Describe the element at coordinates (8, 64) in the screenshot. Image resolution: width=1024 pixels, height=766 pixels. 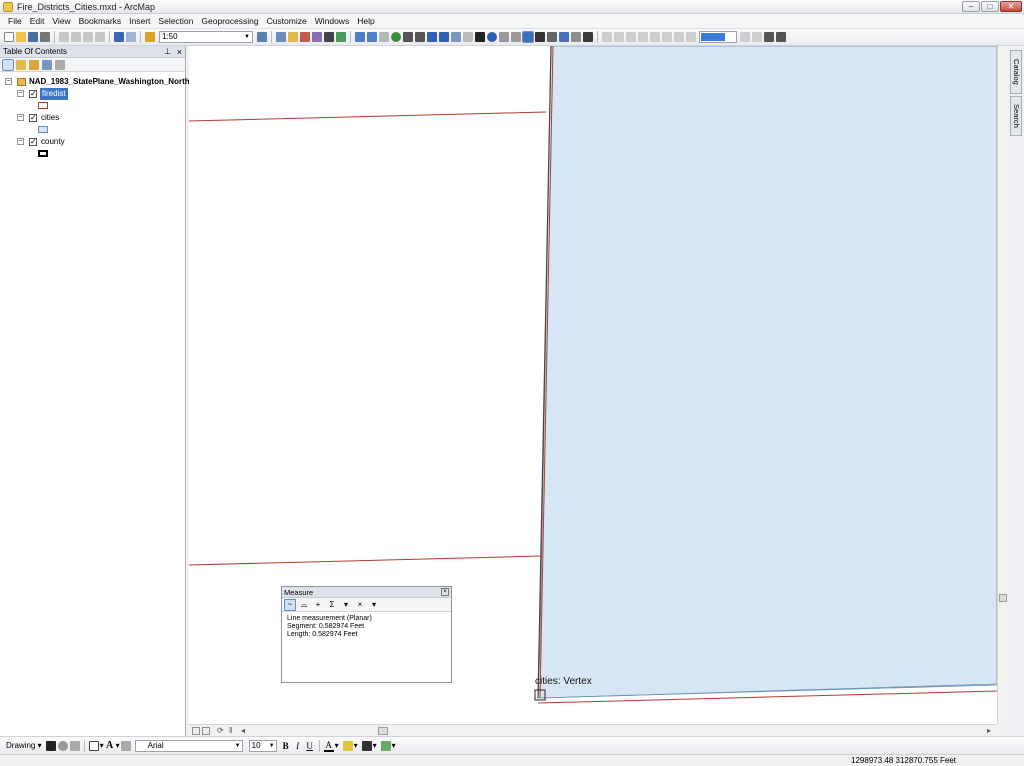
I see `list-by-drawing-order-icon` at that location.